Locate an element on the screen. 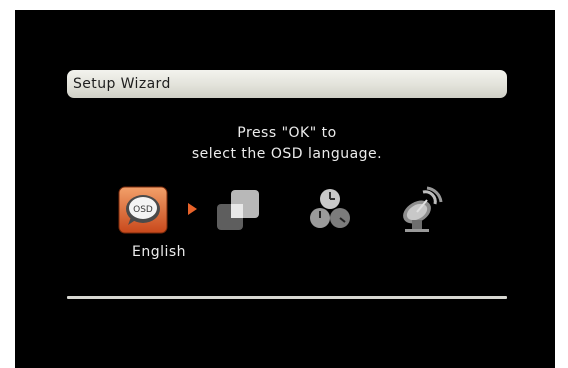  osd-language-icon: OSD is located at coordinates (143, 210).